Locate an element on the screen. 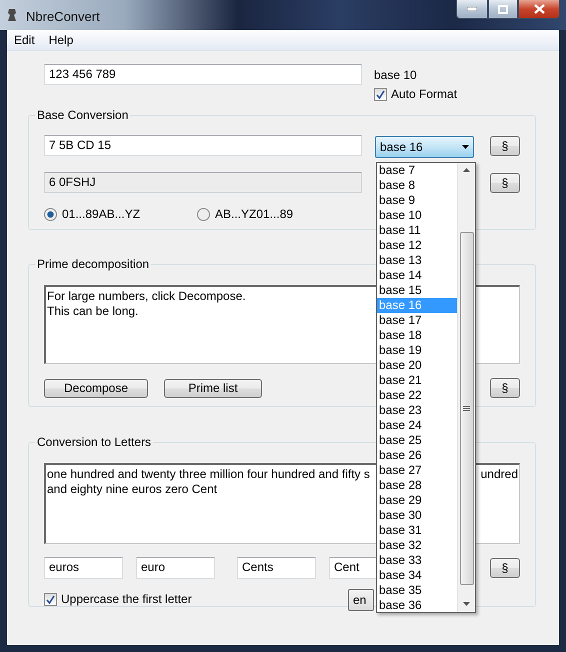 The width and height of the screenshot is (566, 652). group-title: Prime decomposition is located at coordinates (93, 264).